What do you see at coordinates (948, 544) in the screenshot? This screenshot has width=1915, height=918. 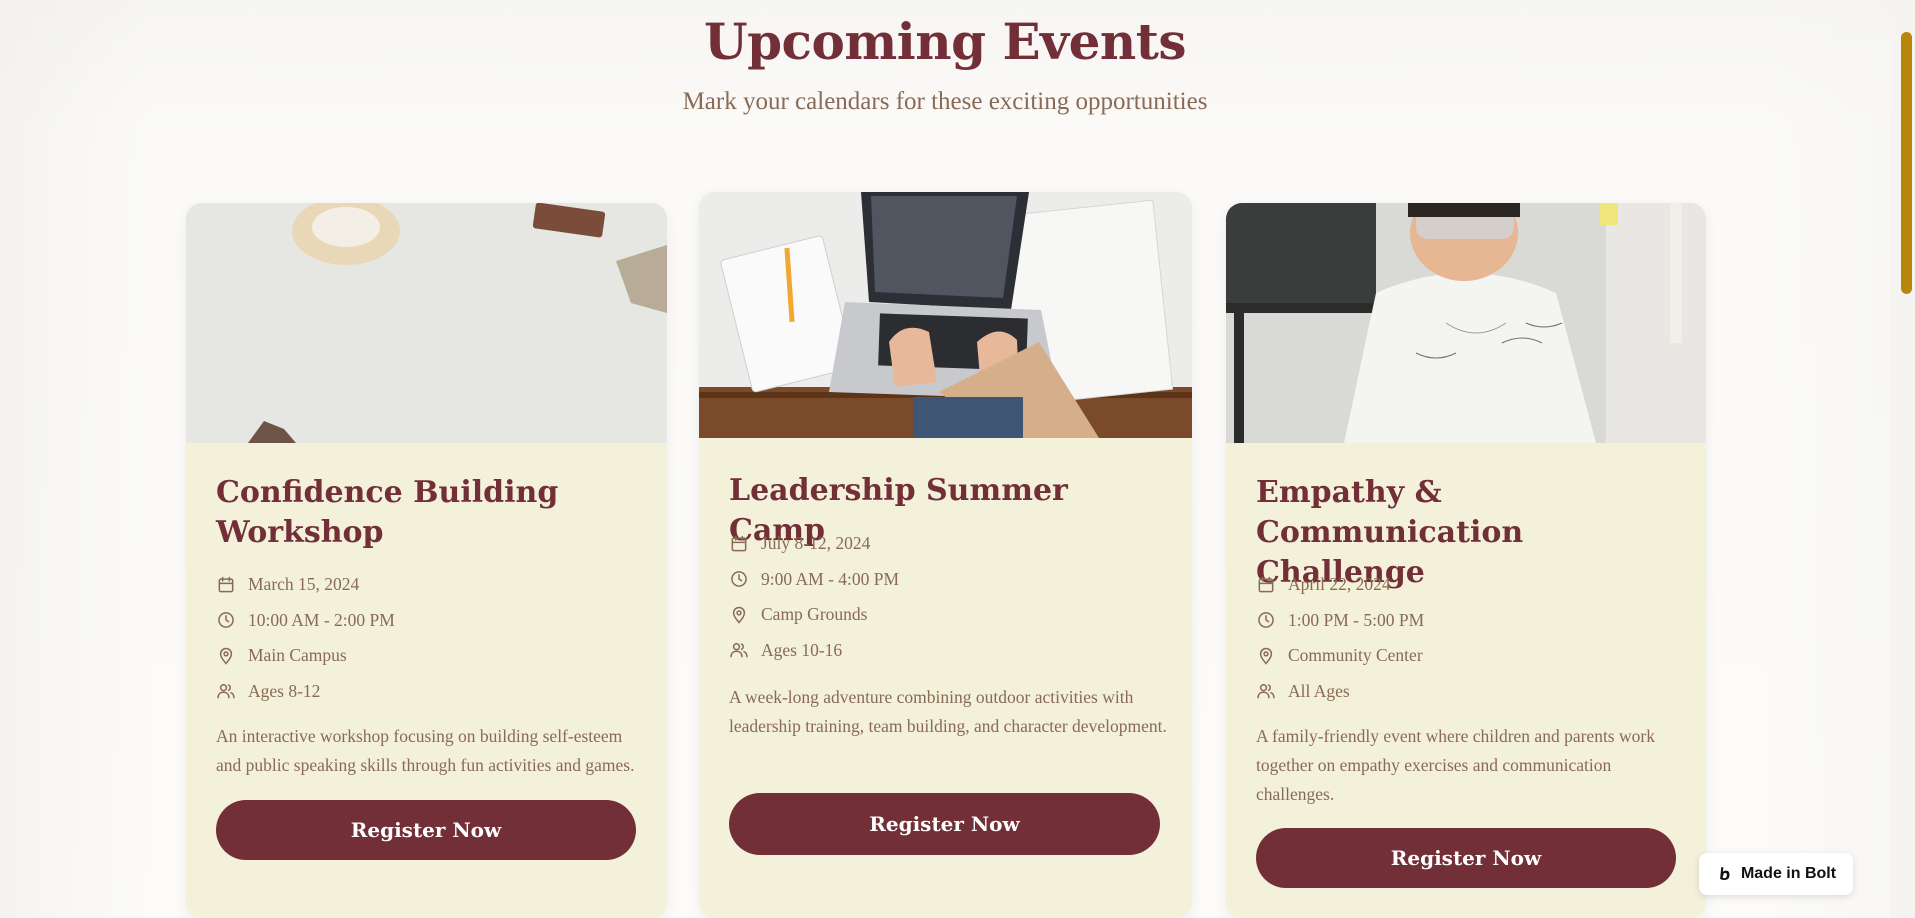 I see `event-date: July 8-12, 2024` at bounding box center [948, 544].